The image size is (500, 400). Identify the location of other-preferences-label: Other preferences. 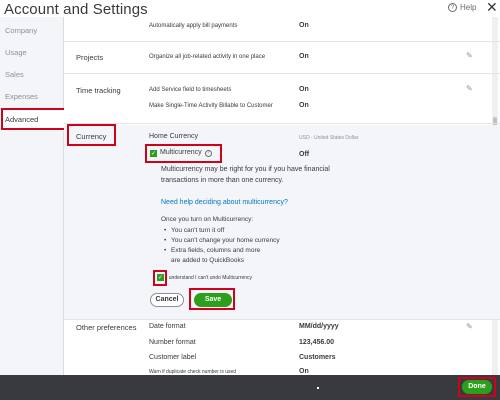
(106, 327).